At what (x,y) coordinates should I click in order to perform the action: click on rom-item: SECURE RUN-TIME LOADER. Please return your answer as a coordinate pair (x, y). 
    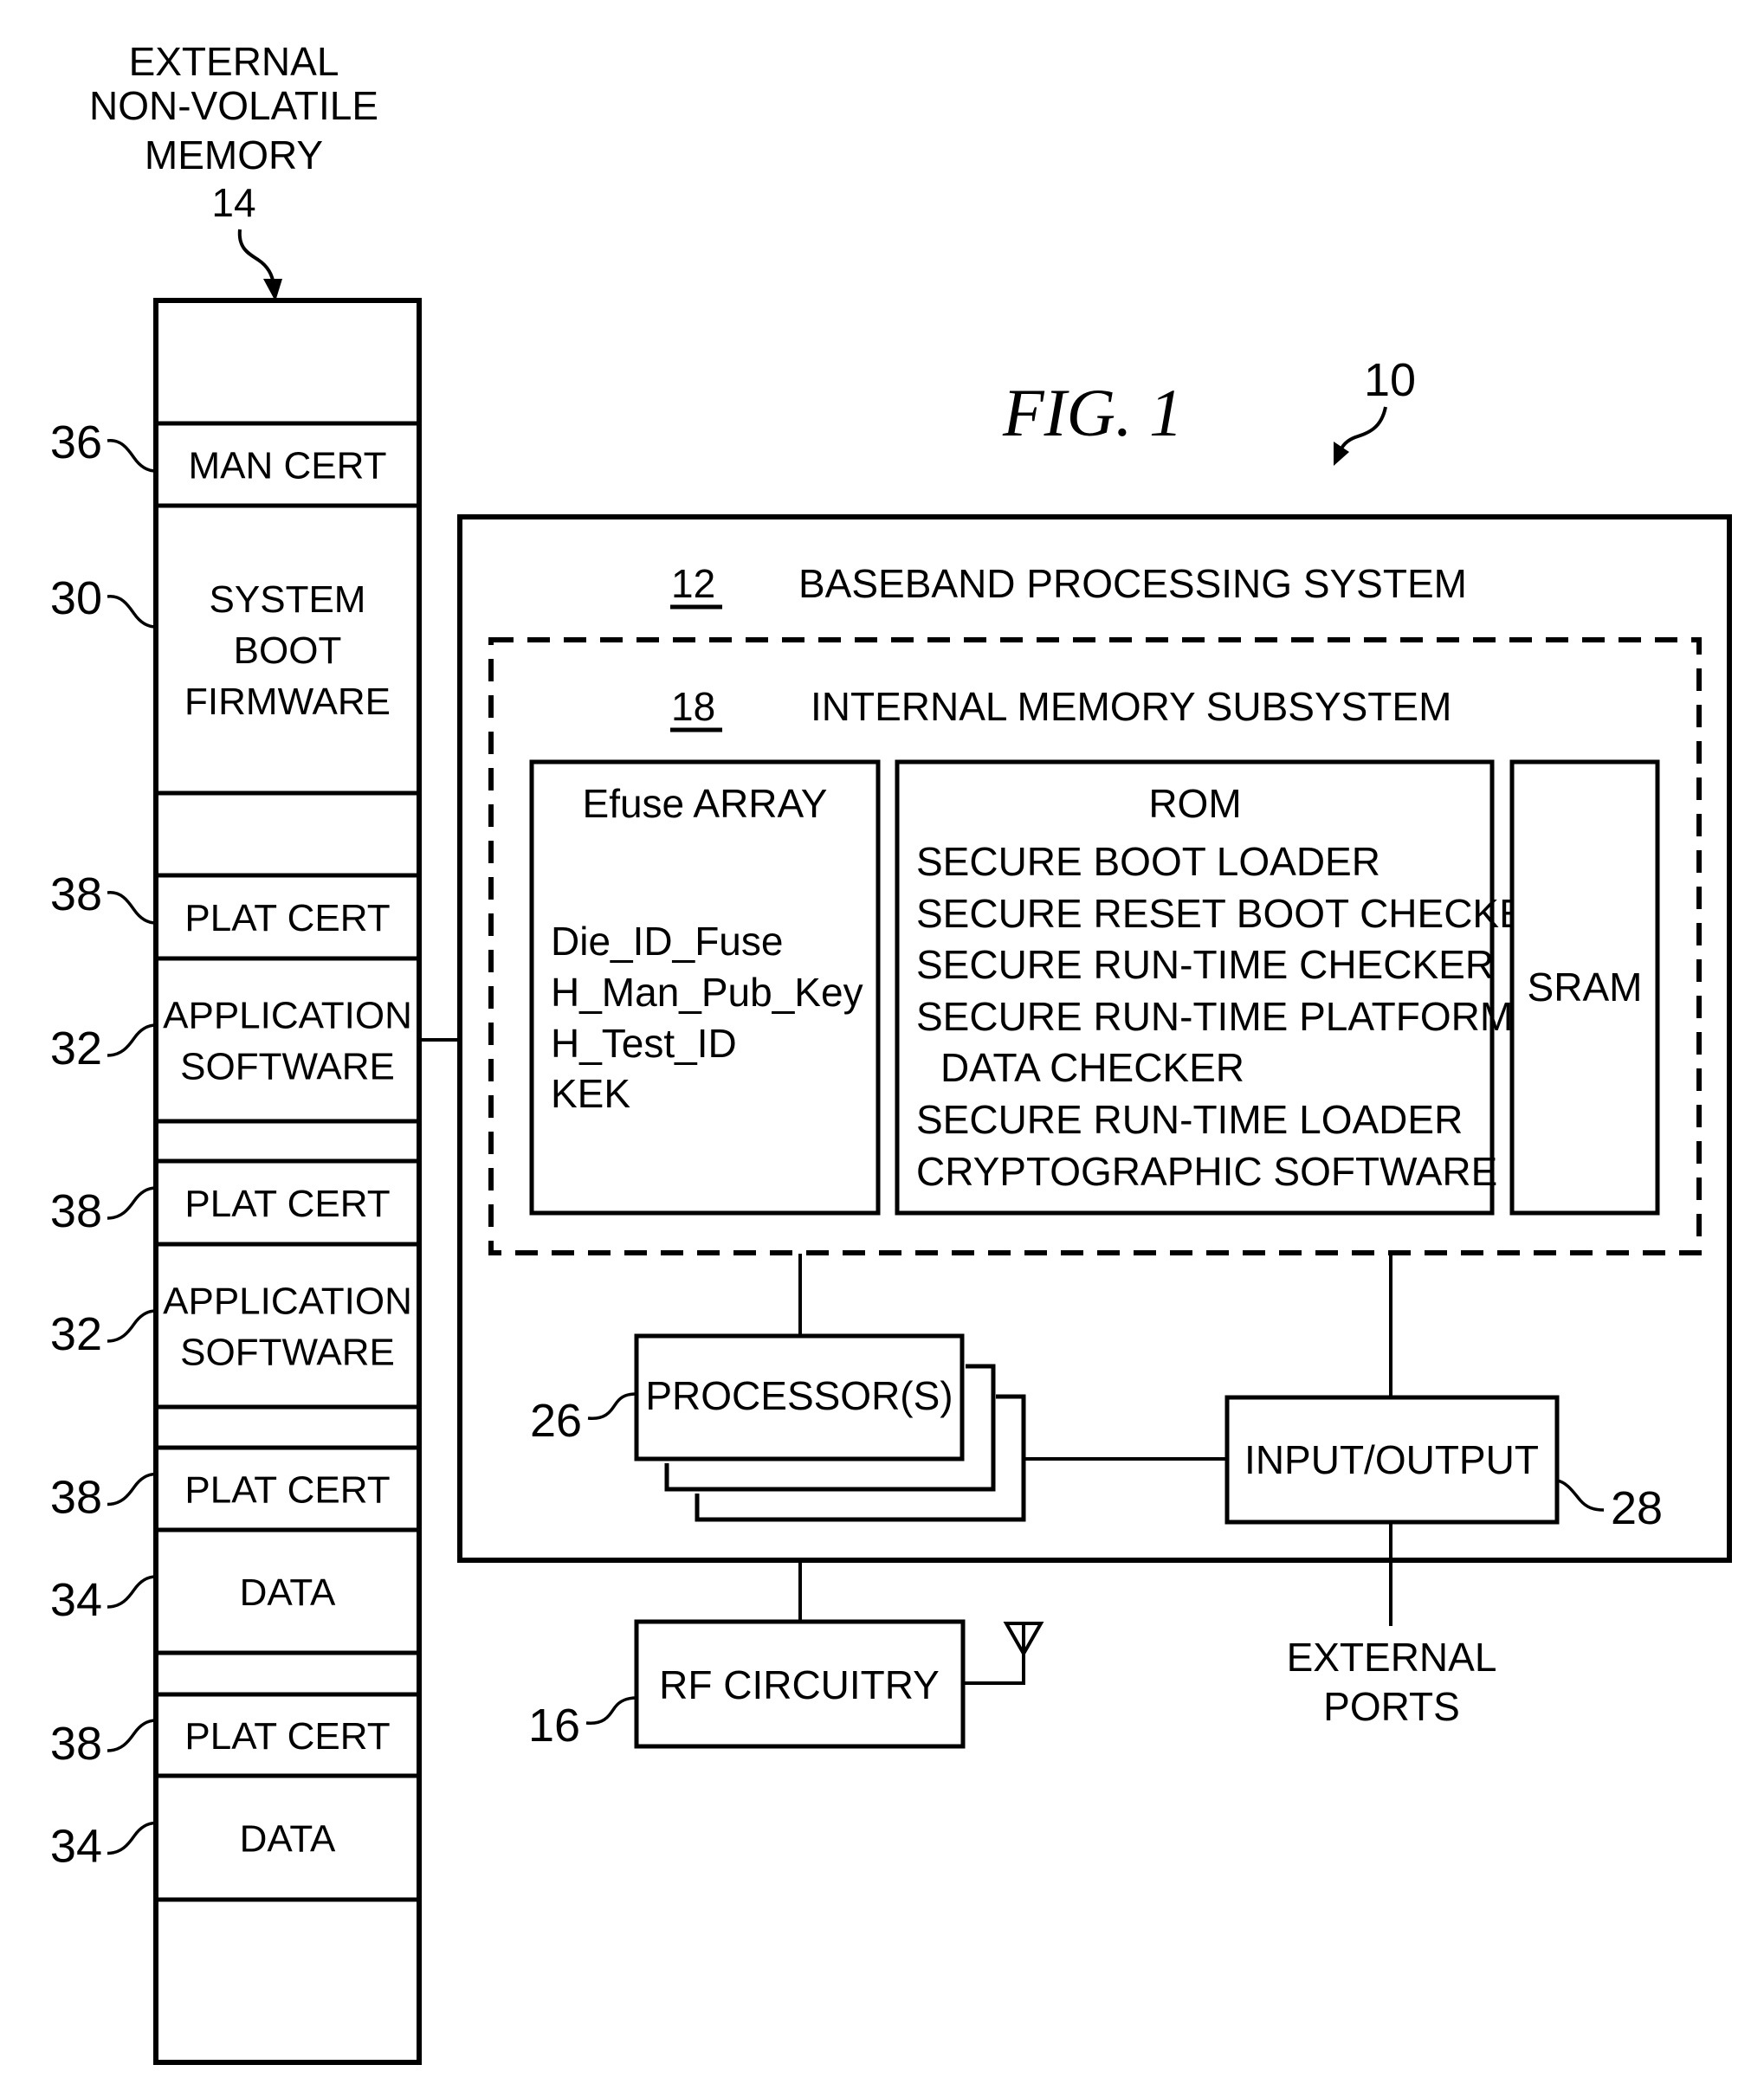
    Looking at the image, I should click on (1189, 1119).